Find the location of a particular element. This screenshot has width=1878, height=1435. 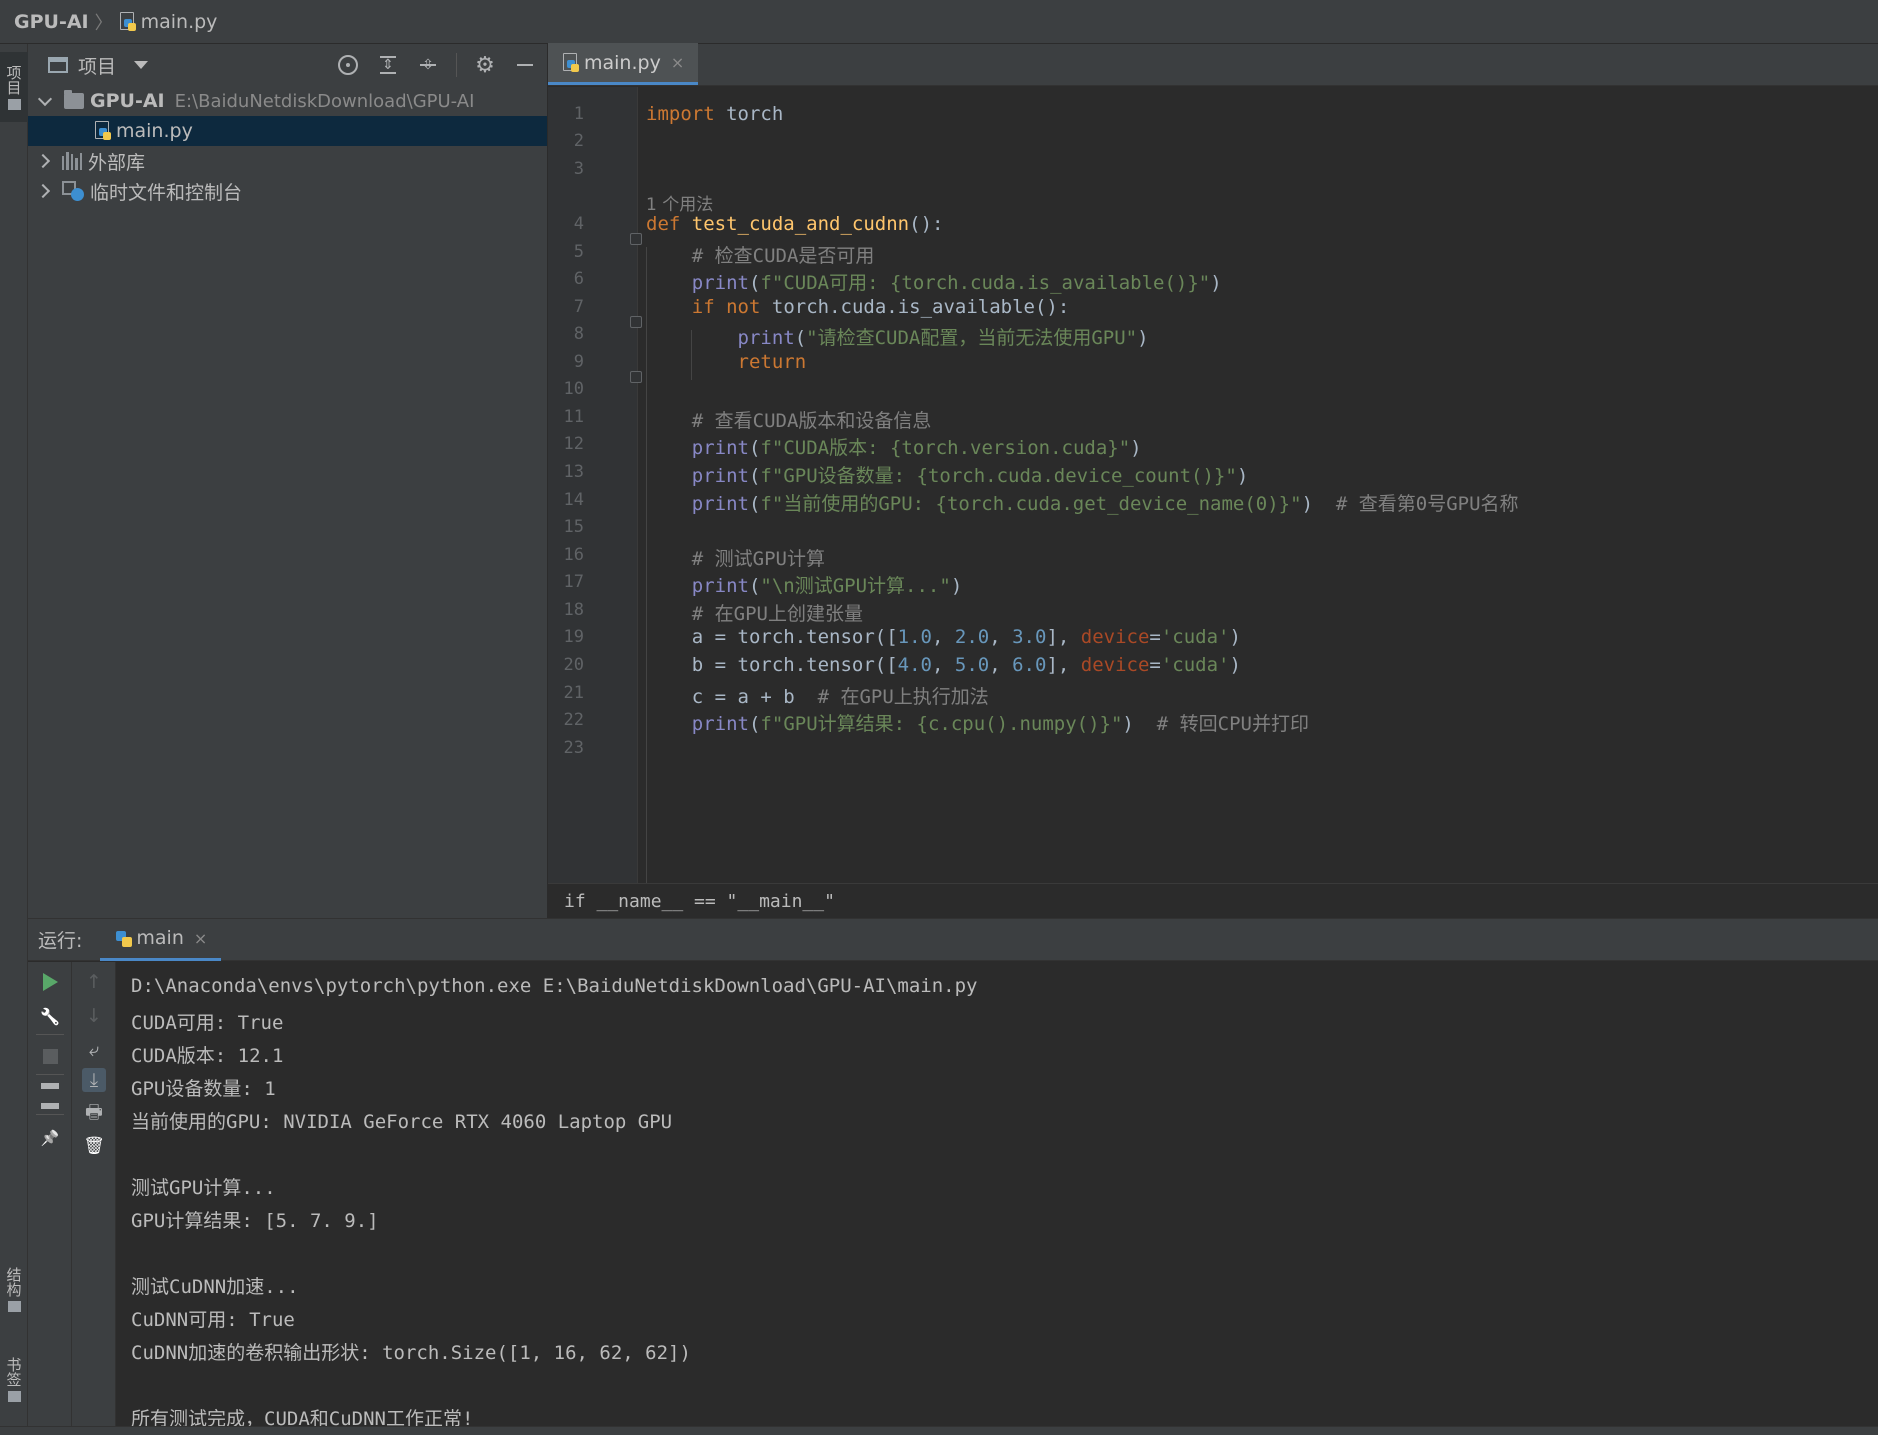

soft-wrap-icon is located at coordinates (94, 1050).